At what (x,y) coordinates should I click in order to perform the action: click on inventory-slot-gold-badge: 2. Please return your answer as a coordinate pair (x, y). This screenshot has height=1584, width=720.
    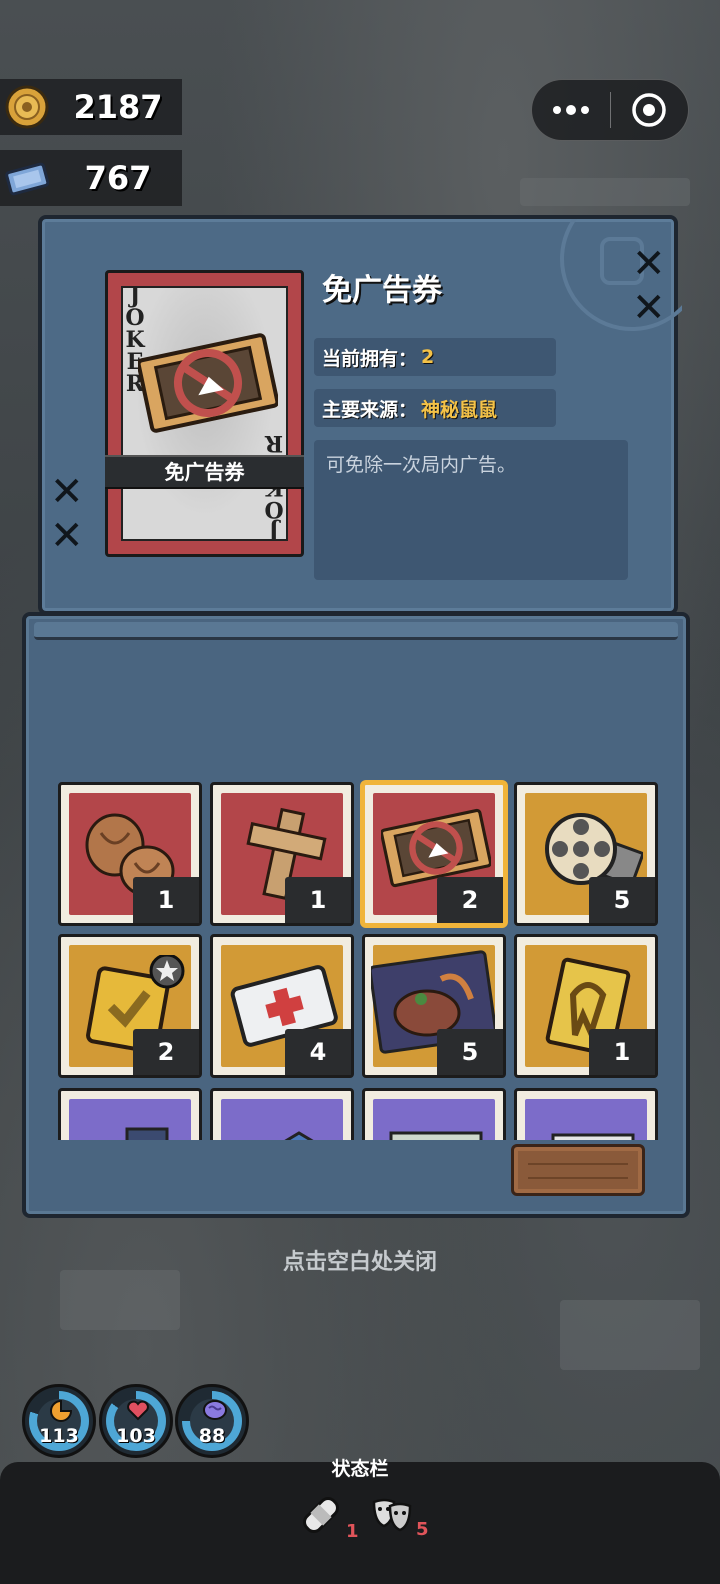
    Looking at the image, I should click on (130, 1006).